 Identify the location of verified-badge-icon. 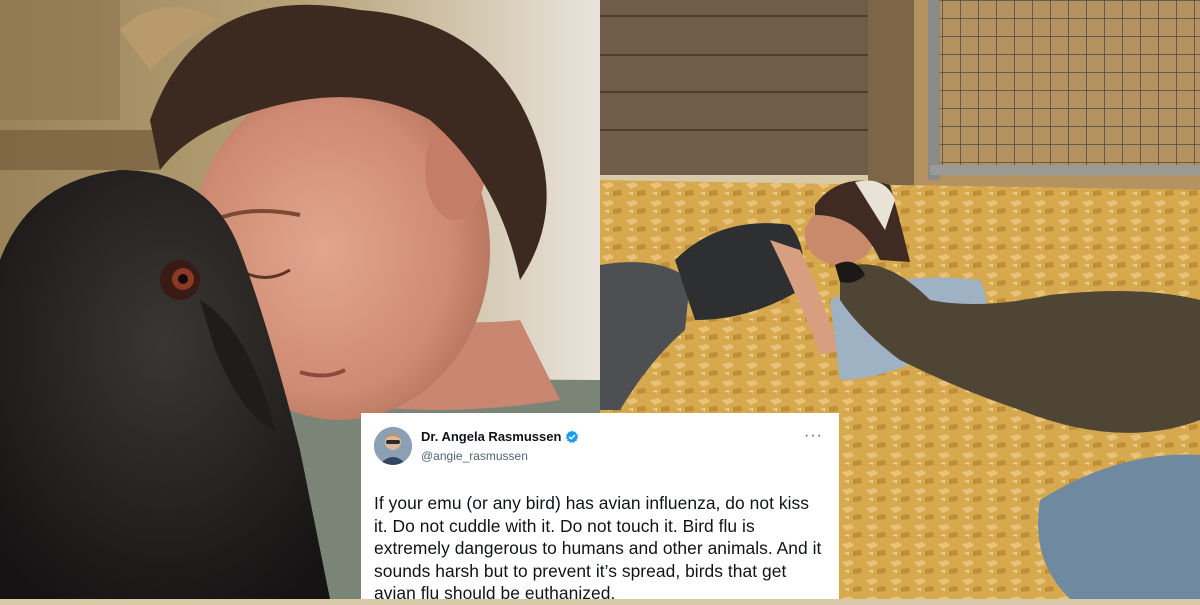
(572, 437).